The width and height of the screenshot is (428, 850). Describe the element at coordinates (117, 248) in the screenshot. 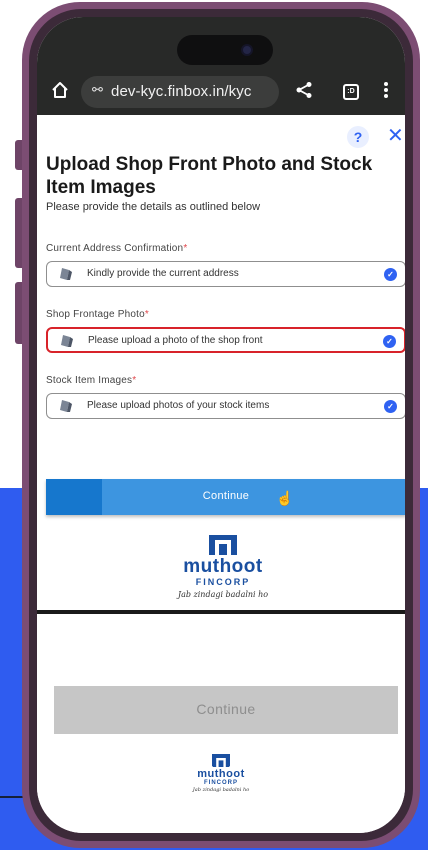

I see `field-label-current-address: Current Address Confirmation*` at that location.